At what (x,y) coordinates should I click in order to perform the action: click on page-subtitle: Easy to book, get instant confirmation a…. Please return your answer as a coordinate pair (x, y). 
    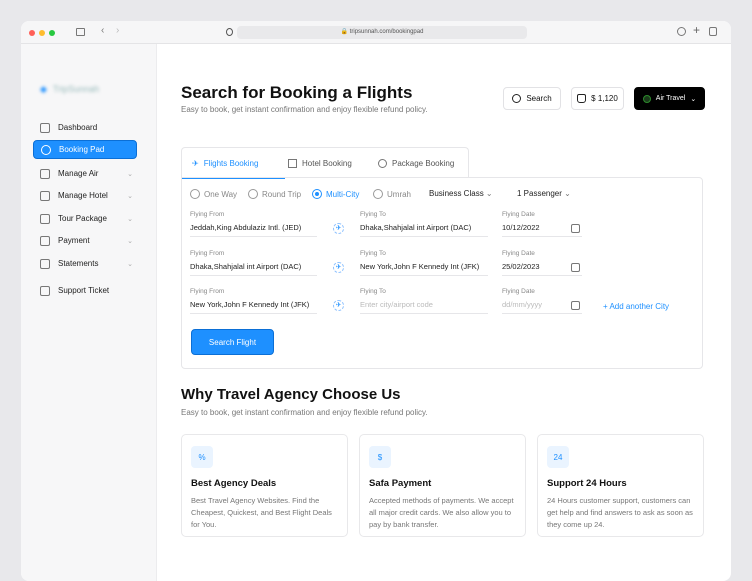
    Looking at the image, I should click on (304, 109).